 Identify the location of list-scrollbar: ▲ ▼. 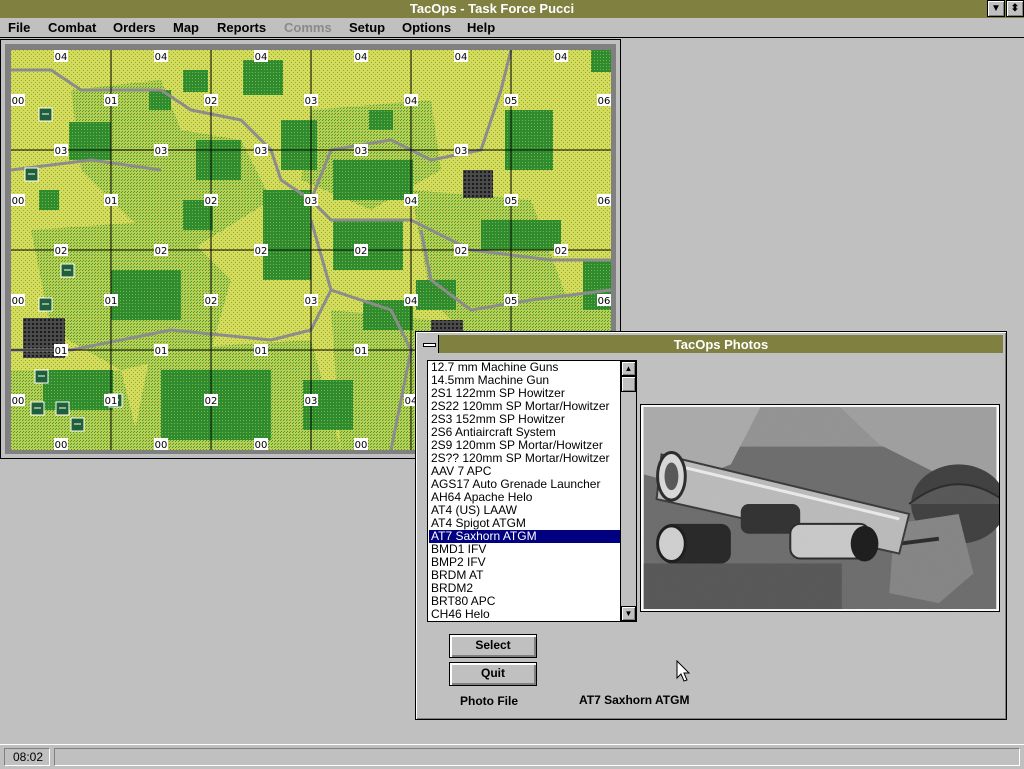
(628, 491).